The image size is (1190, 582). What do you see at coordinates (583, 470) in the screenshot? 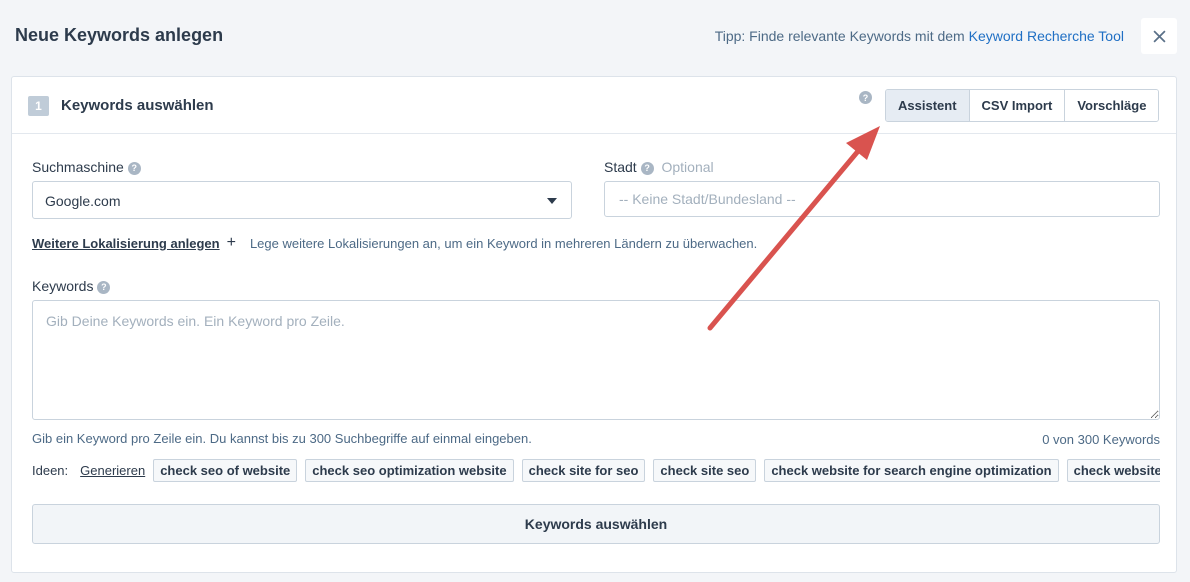
I see `idea-chip: check site for seo` at bounding box center [583, 470].